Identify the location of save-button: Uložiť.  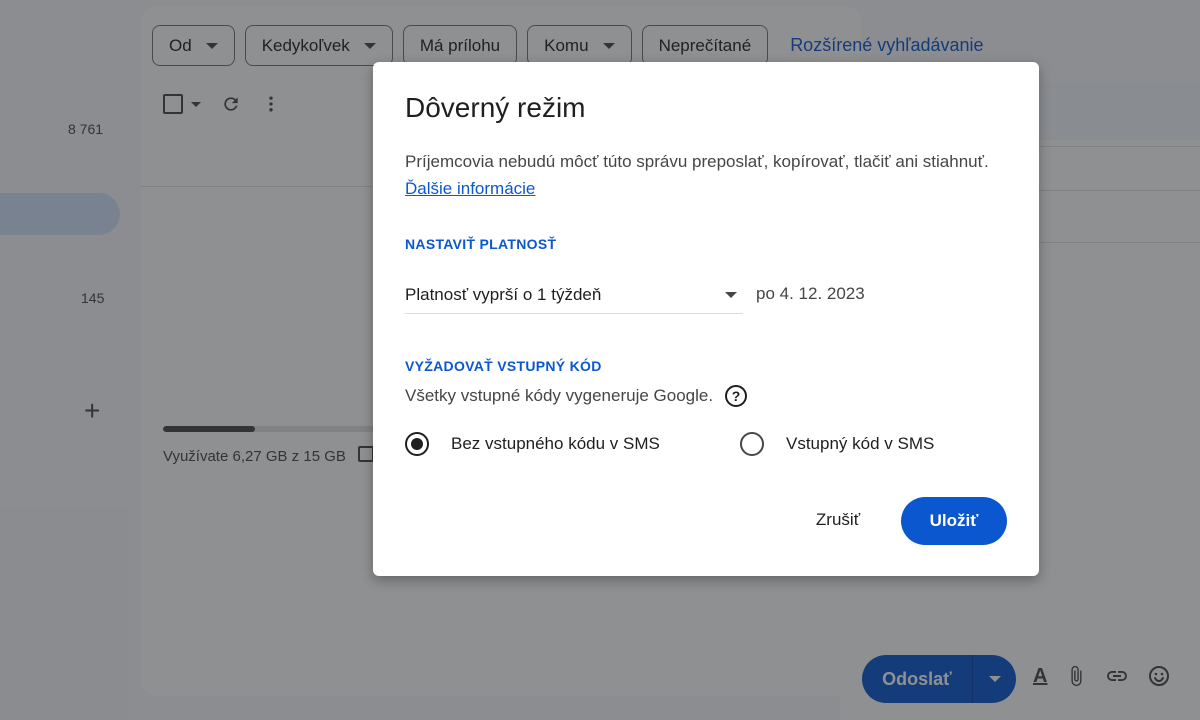
(954, 521).